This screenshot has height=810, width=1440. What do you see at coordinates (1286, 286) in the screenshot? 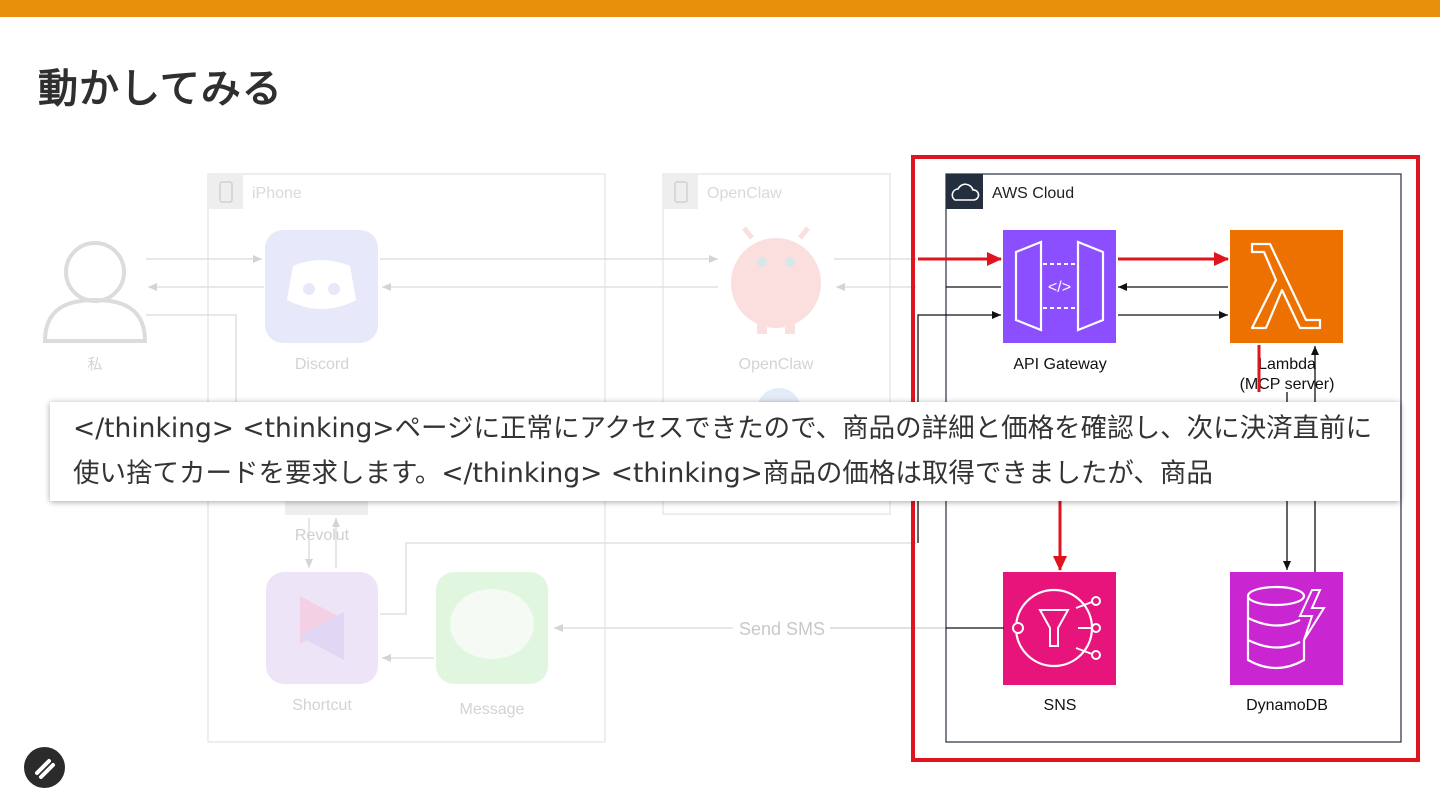
I see `lambda-icon` at bounding box center [1286, 286].